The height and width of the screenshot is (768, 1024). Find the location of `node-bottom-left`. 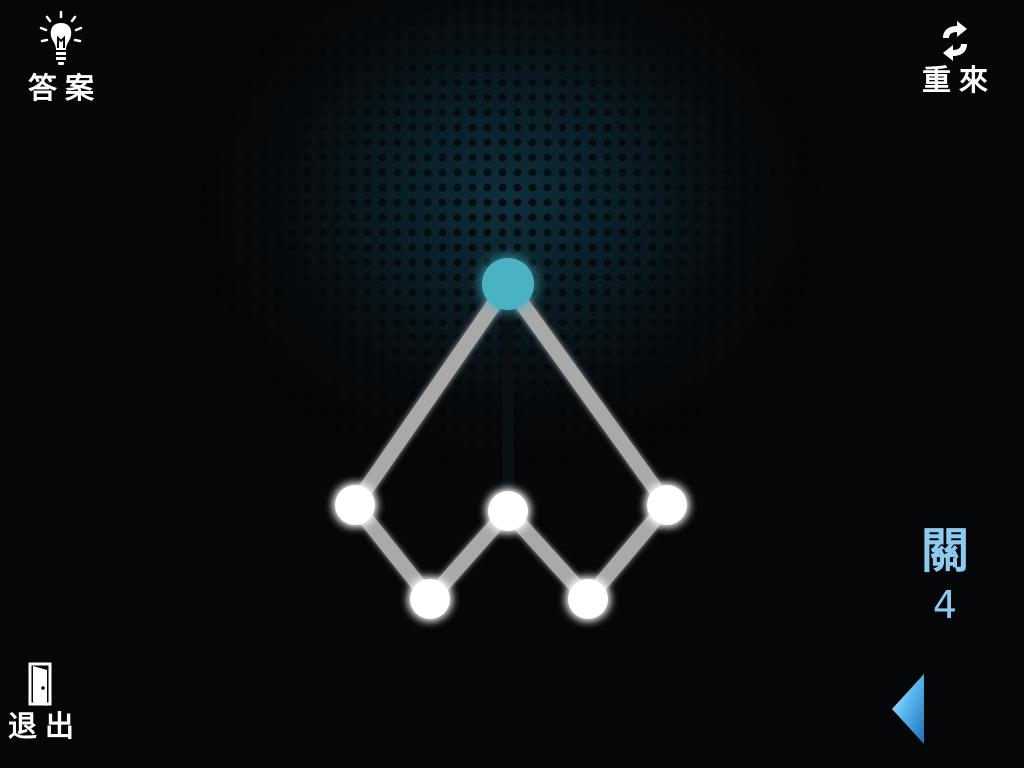

node-bottom-left is located at coordinates (430, 599).